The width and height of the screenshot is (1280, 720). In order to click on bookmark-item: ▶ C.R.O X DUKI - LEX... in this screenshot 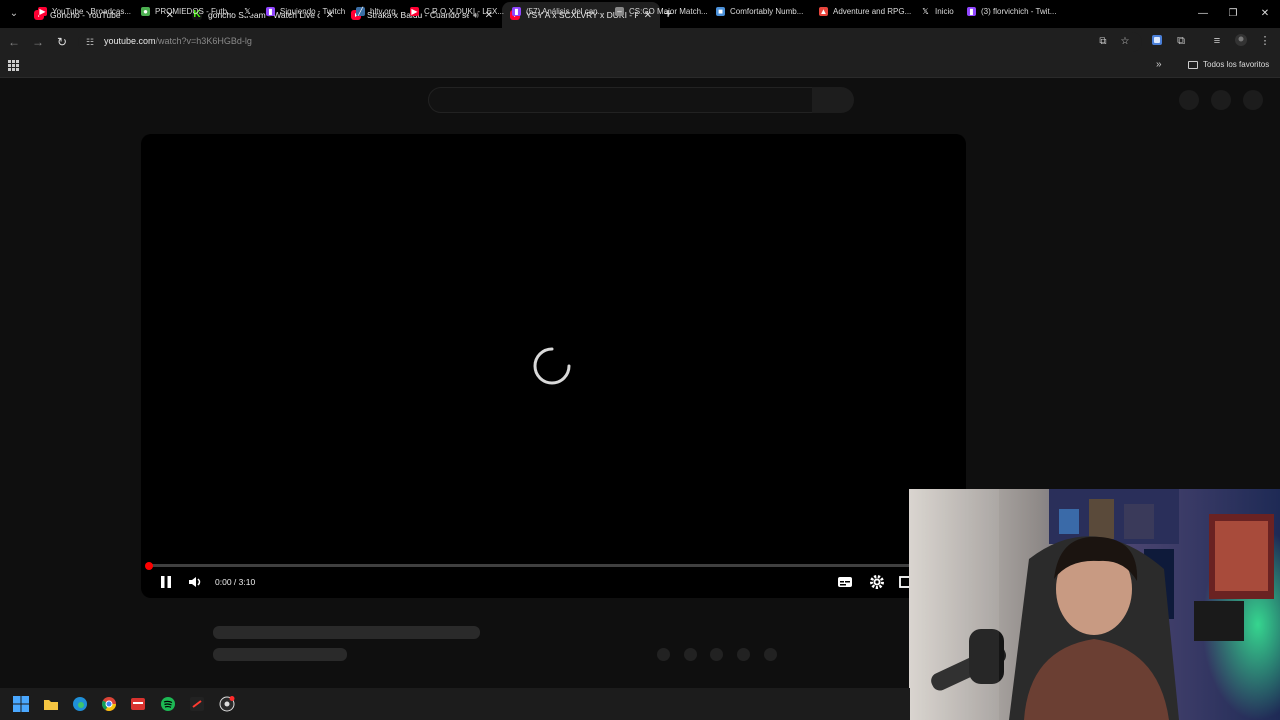, I will do `click(457, 11)`.